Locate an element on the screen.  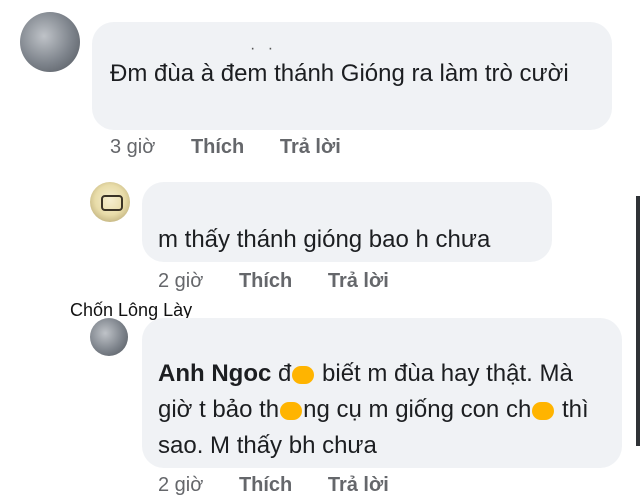
comment-meta: 3 giờ Thích Trả lời is located at coordinates (240, 147).